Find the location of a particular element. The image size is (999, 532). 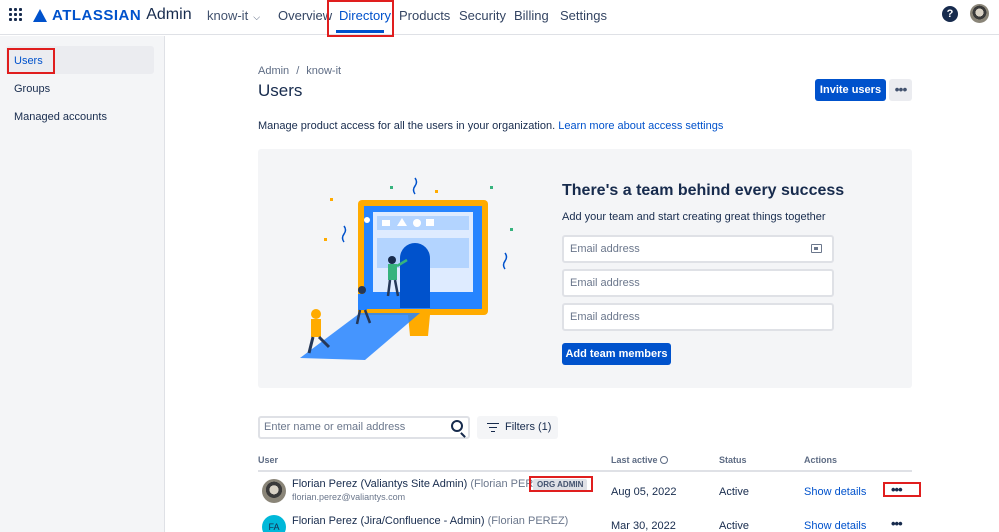

status-row-2: Active is located at coordinates (734, 526).